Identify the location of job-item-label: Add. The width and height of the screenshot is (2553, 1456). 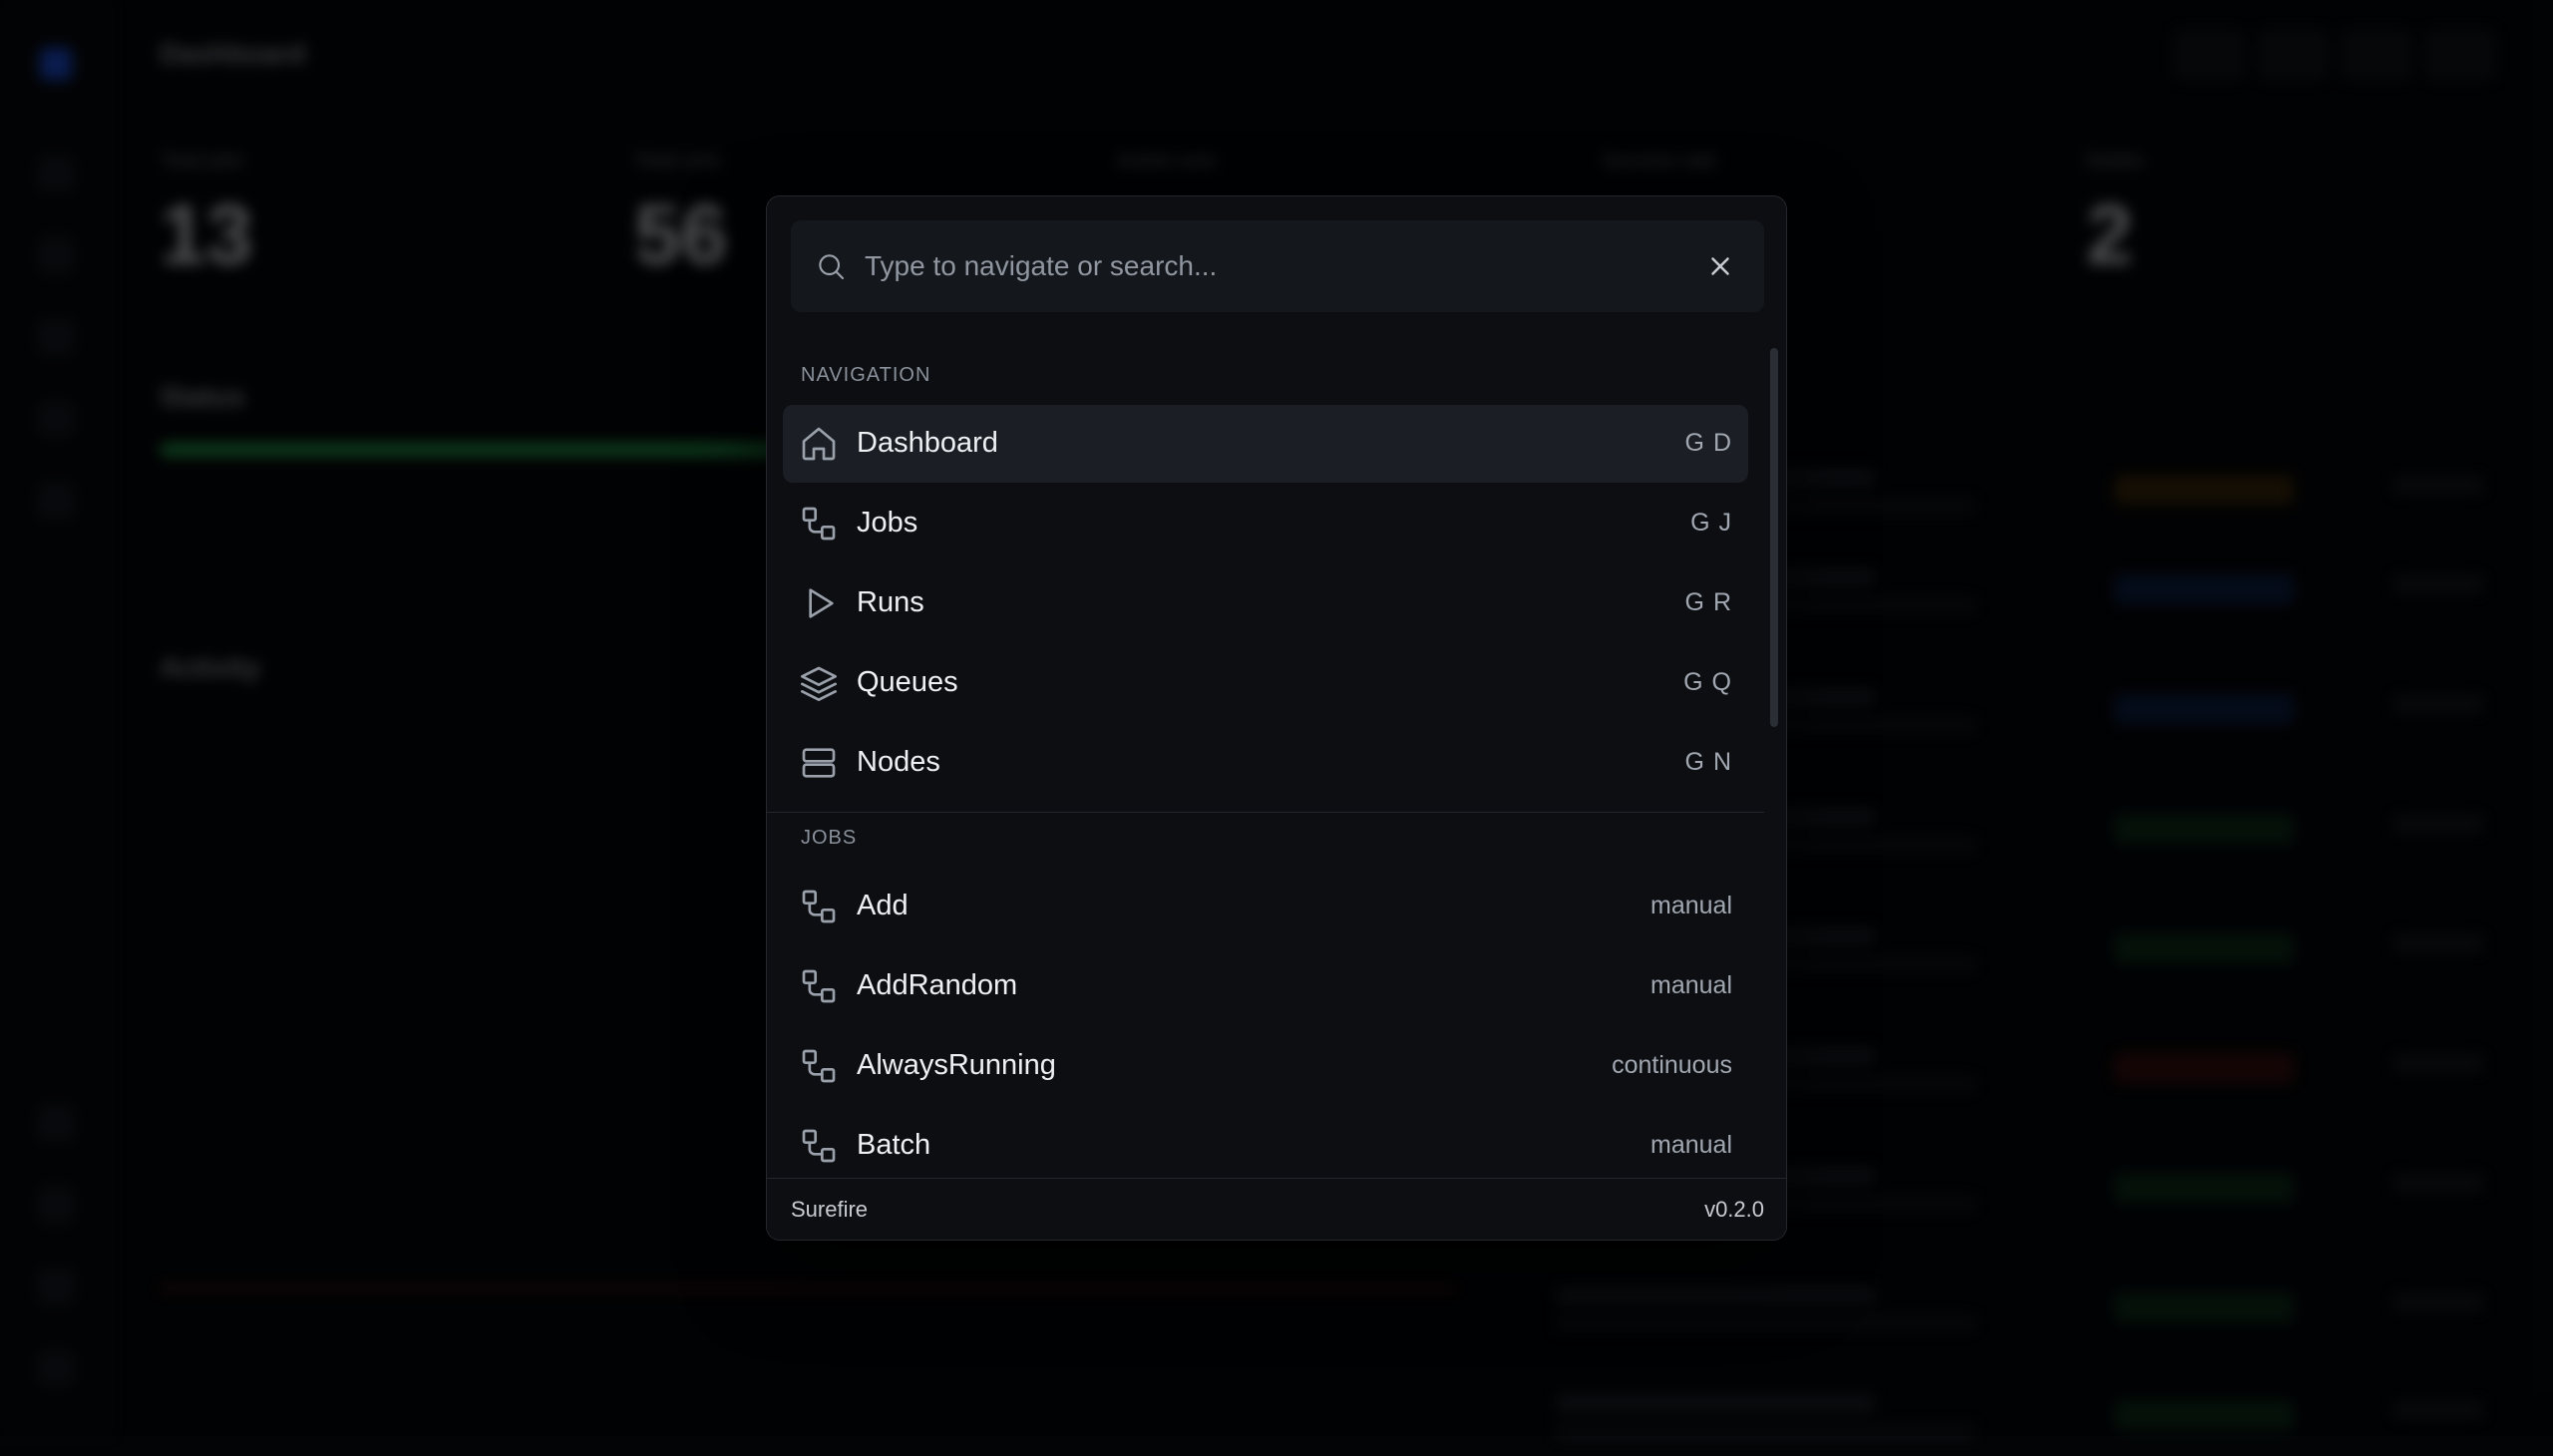
(883, 905).